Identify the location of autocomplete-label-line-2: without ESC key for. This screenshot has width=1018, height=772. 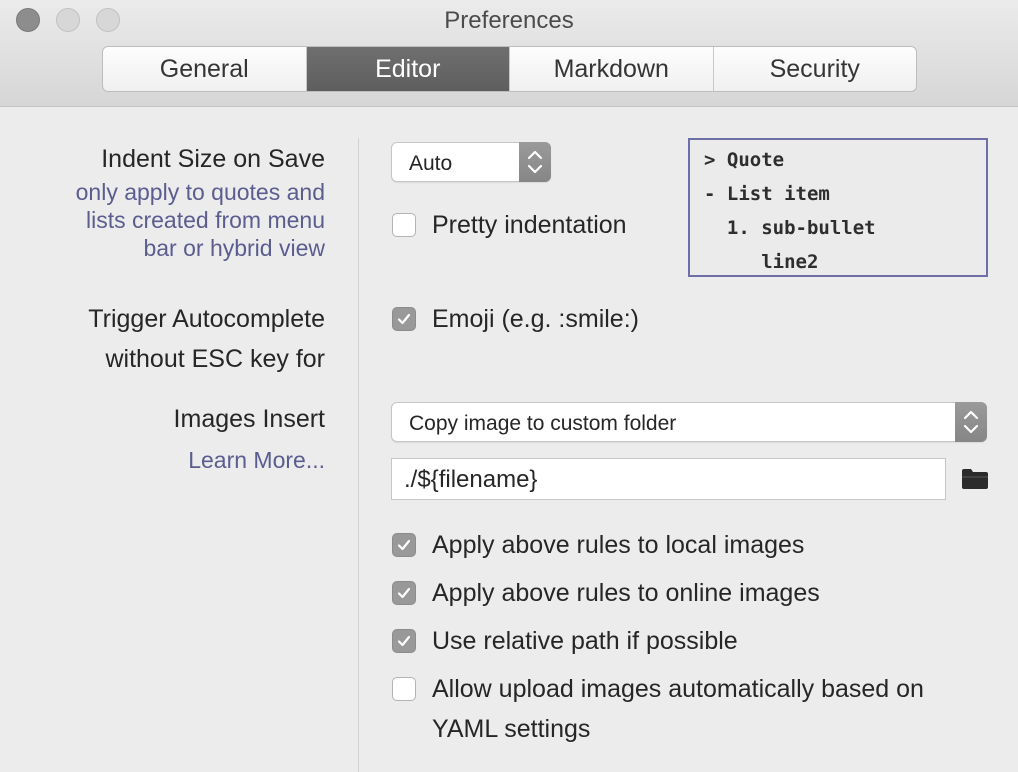
(215, 359).